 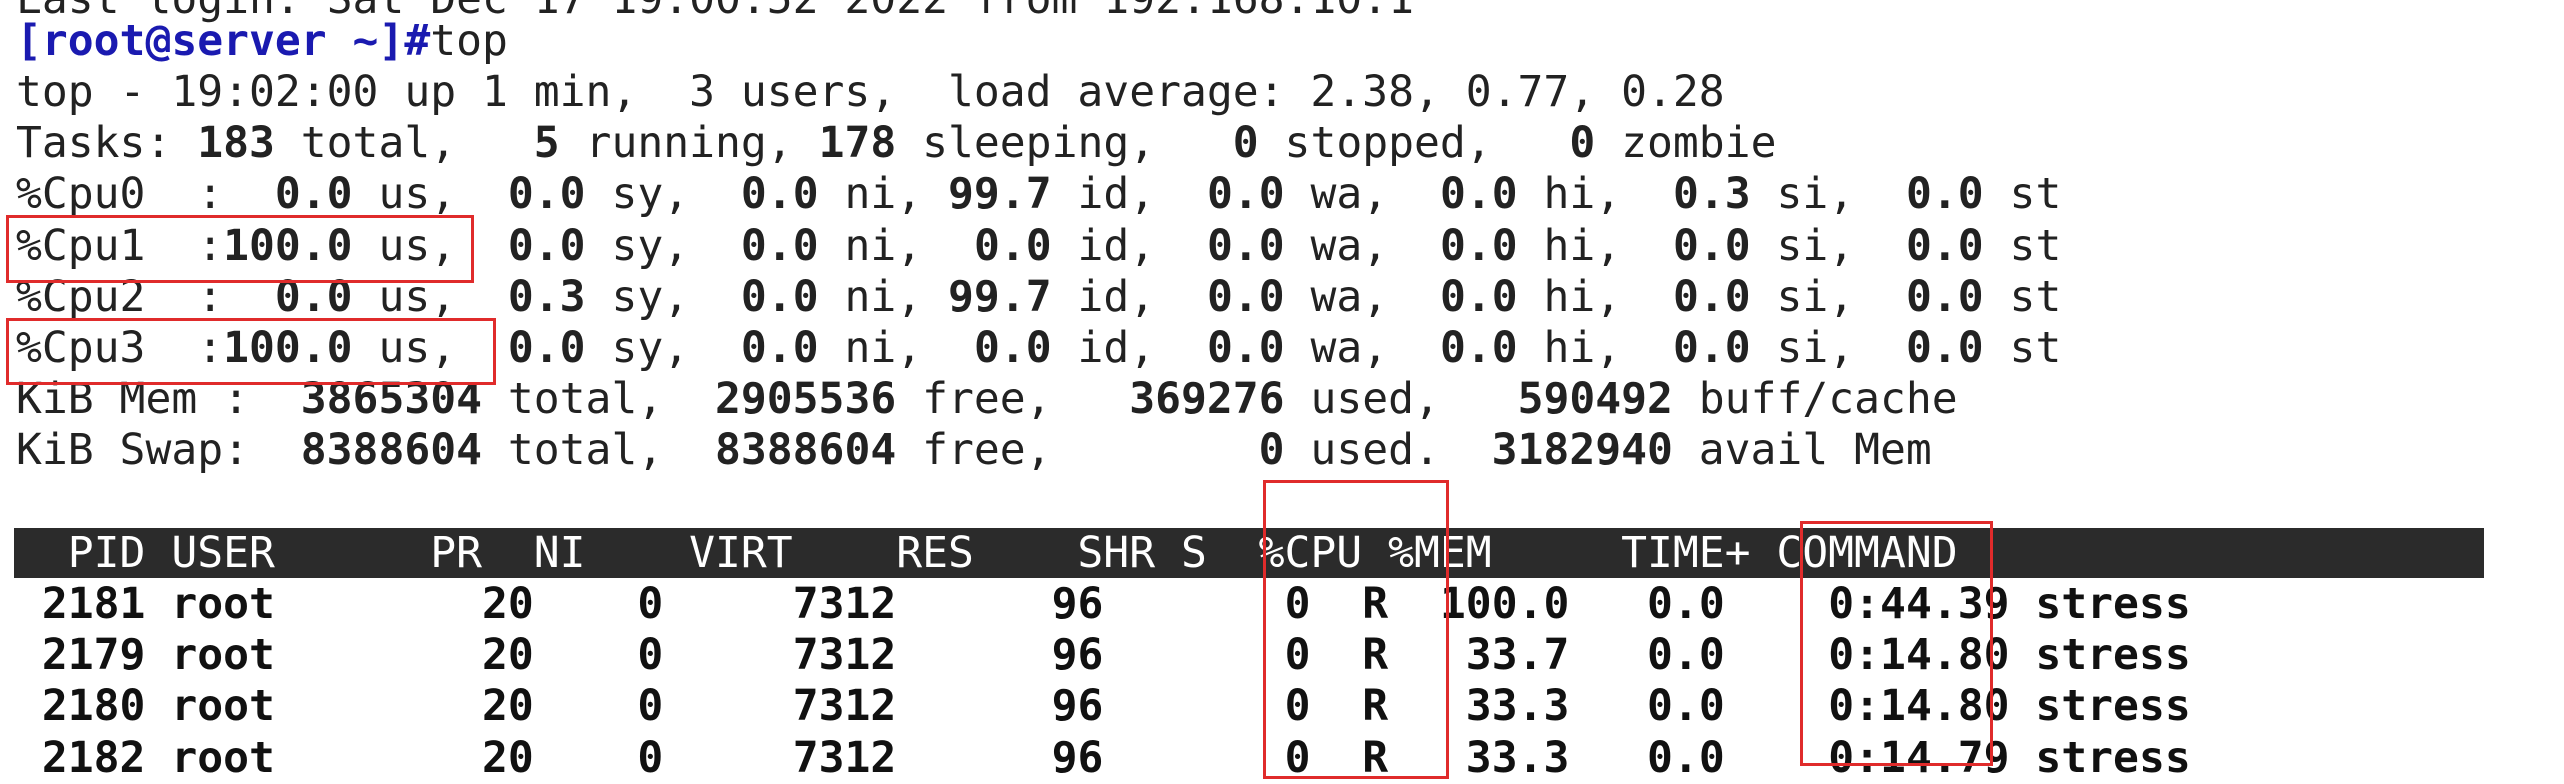 What do you see at coordinates (1880, 604) in the screenshot?
I see `process-time-cell: 0:44.39` at bounding box center [1880, 604].